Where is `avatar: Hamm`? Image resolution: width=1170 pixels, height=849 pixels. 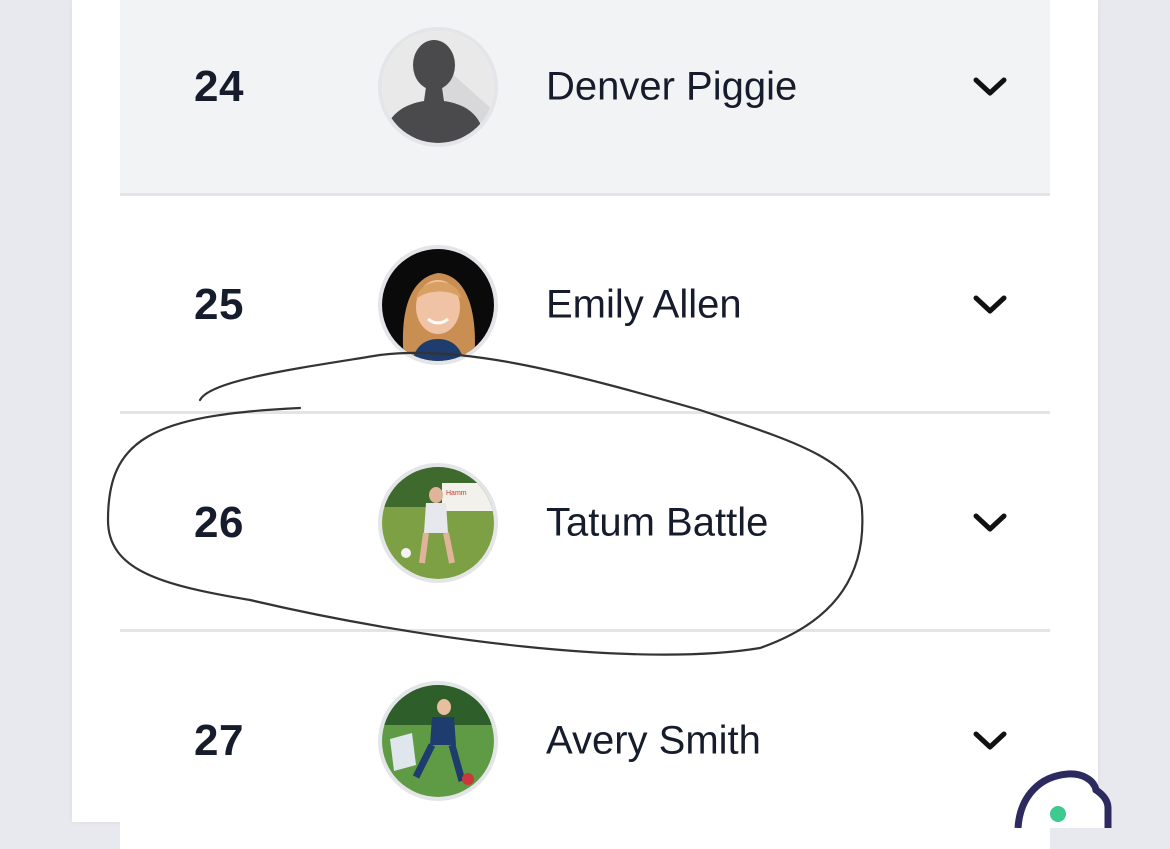 avatar: Hamm is located at coordinates (438, 522).